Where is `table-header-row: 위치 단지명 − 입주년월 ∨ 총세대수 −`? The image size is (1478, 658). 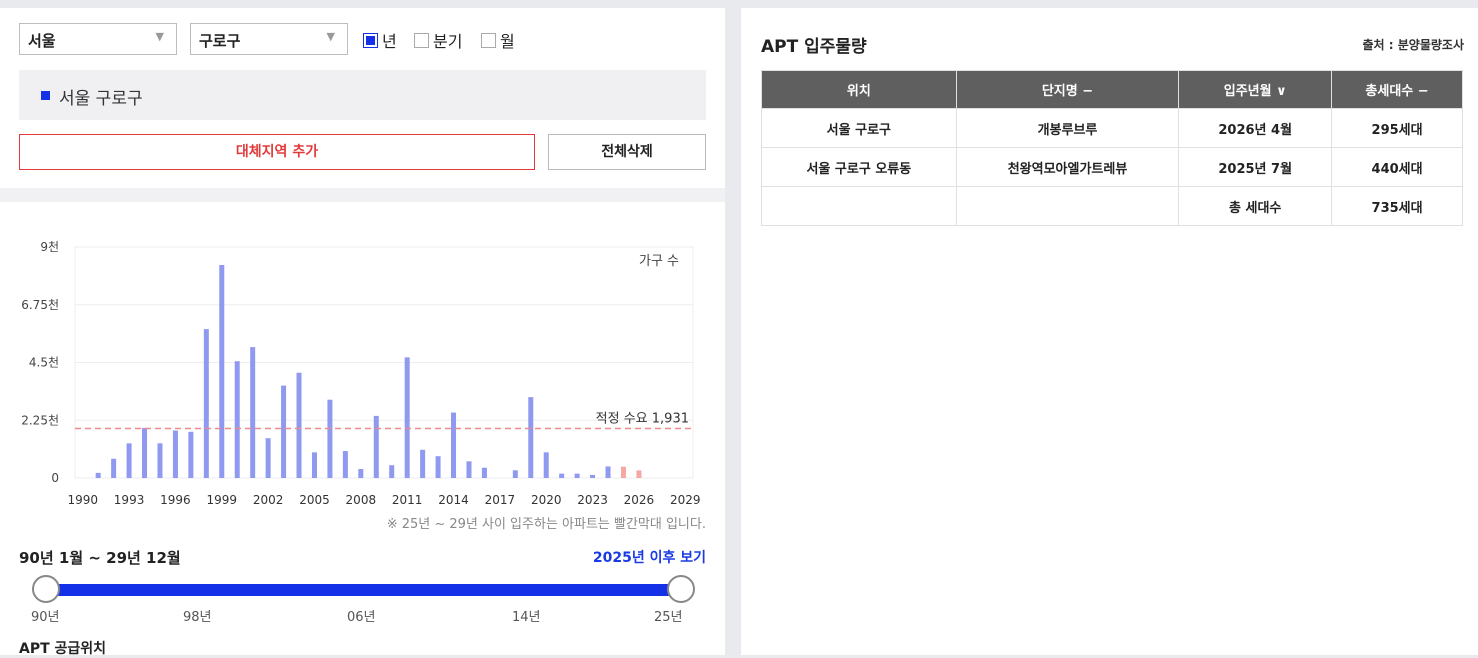 table-header-row: 위치 단지명 − 입주년월 ∨ 총세대수 − is located at coordinates (1112, 89).